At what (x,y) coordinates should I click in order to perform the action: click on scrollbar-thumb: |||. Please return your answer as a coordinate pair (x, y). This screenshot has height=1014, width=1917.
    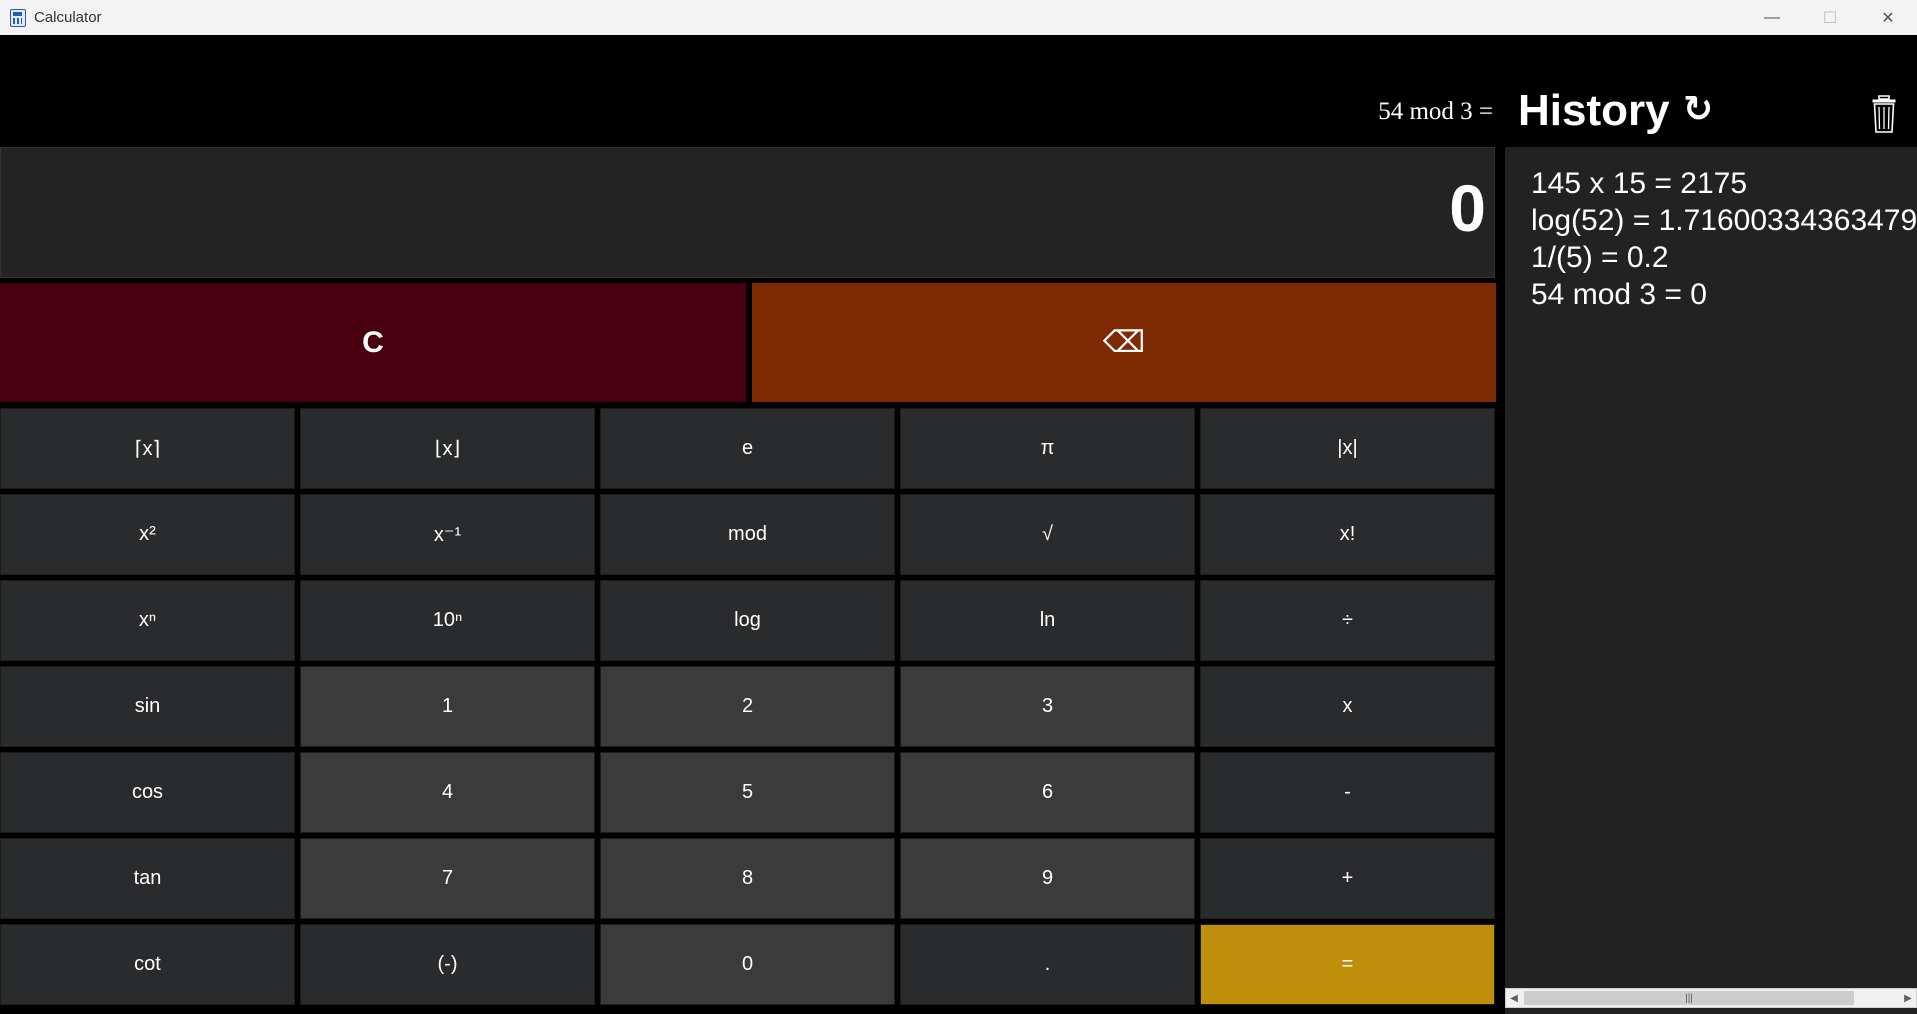
    Looking at the image, I should click on (1689, 998).